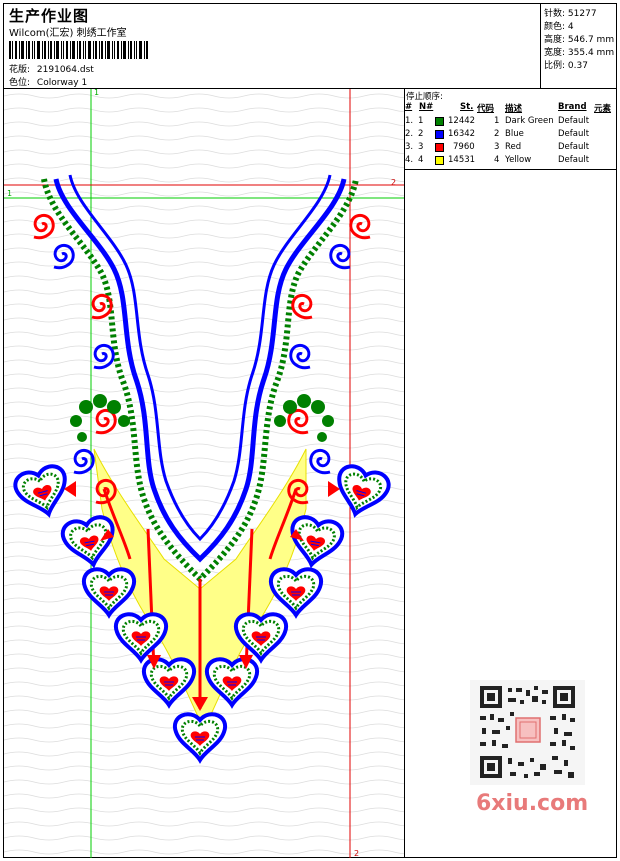 The image size is (620, 861). What do you see at coordinates (424, 97) in the screenshot?
I see `legend-title: 停止顺序:` at bounding box center [424, 97].